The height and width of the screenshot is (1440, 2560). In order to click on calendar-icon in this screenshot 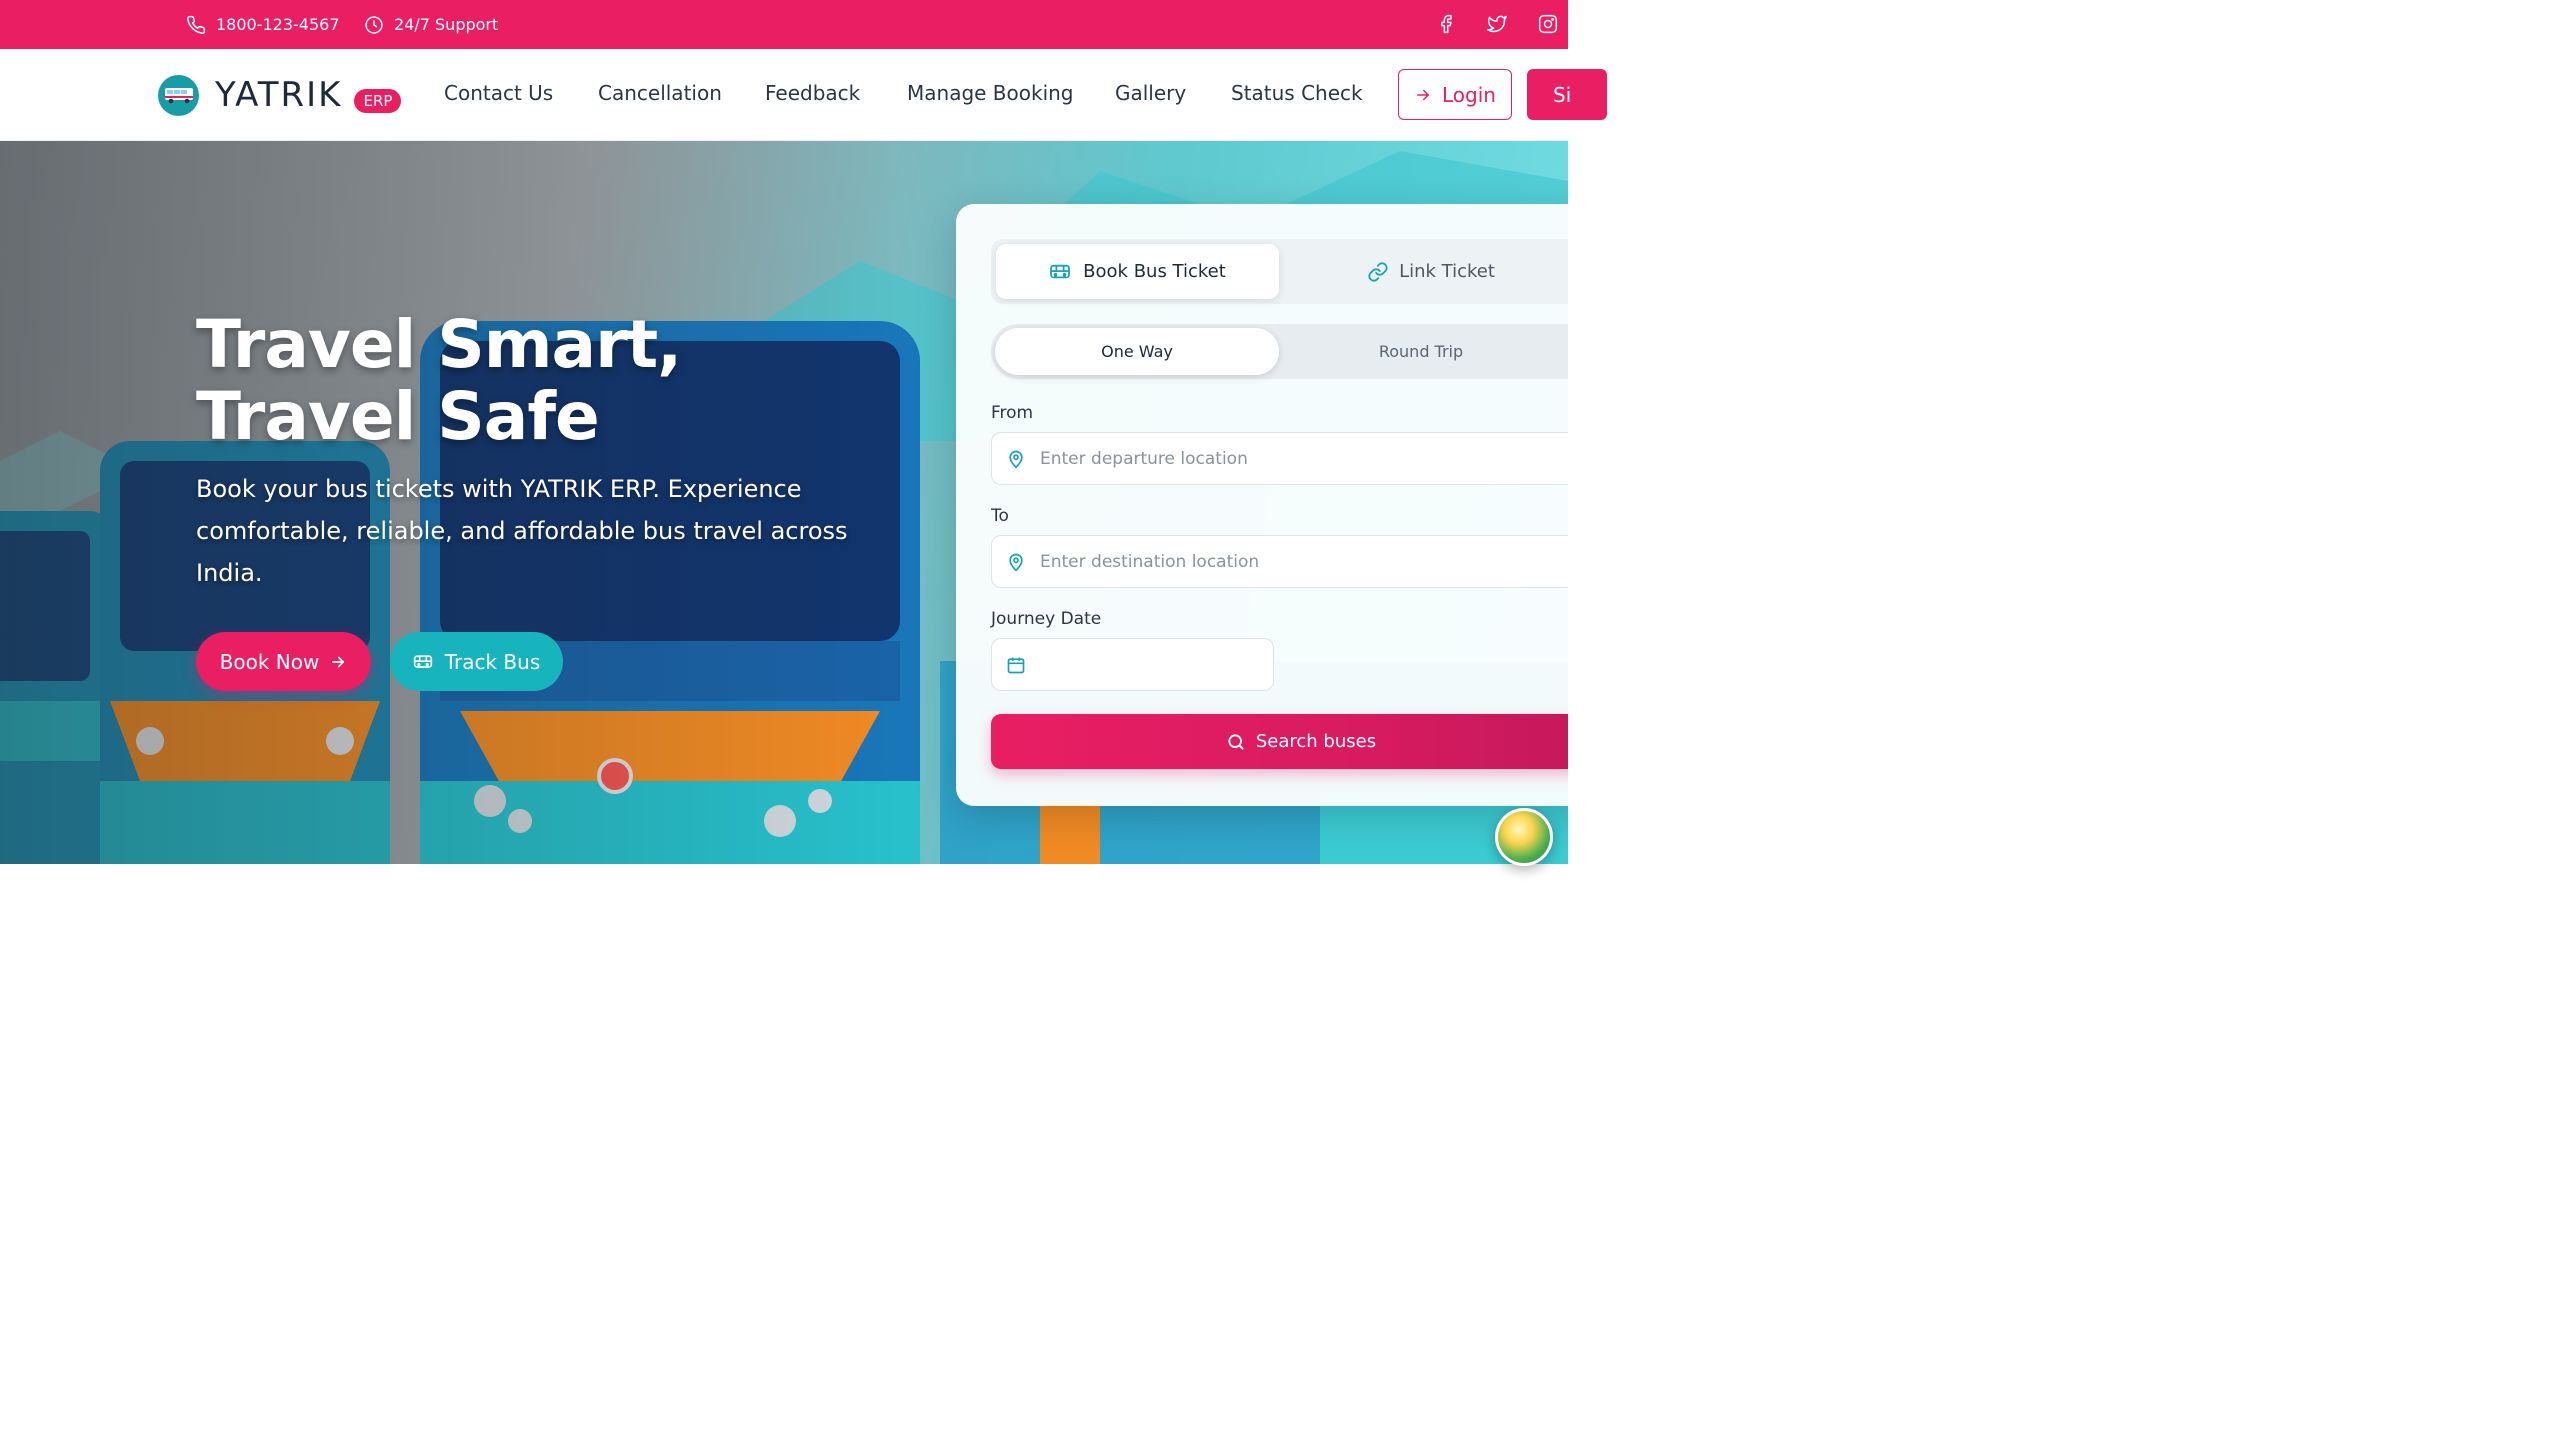, I will do `click(1016, 665)`.